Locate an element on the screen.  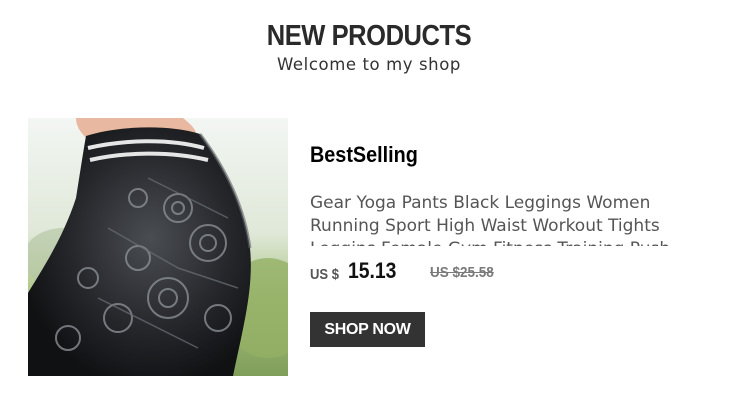
price-currency: US $ is located at coordinates (325, 275).